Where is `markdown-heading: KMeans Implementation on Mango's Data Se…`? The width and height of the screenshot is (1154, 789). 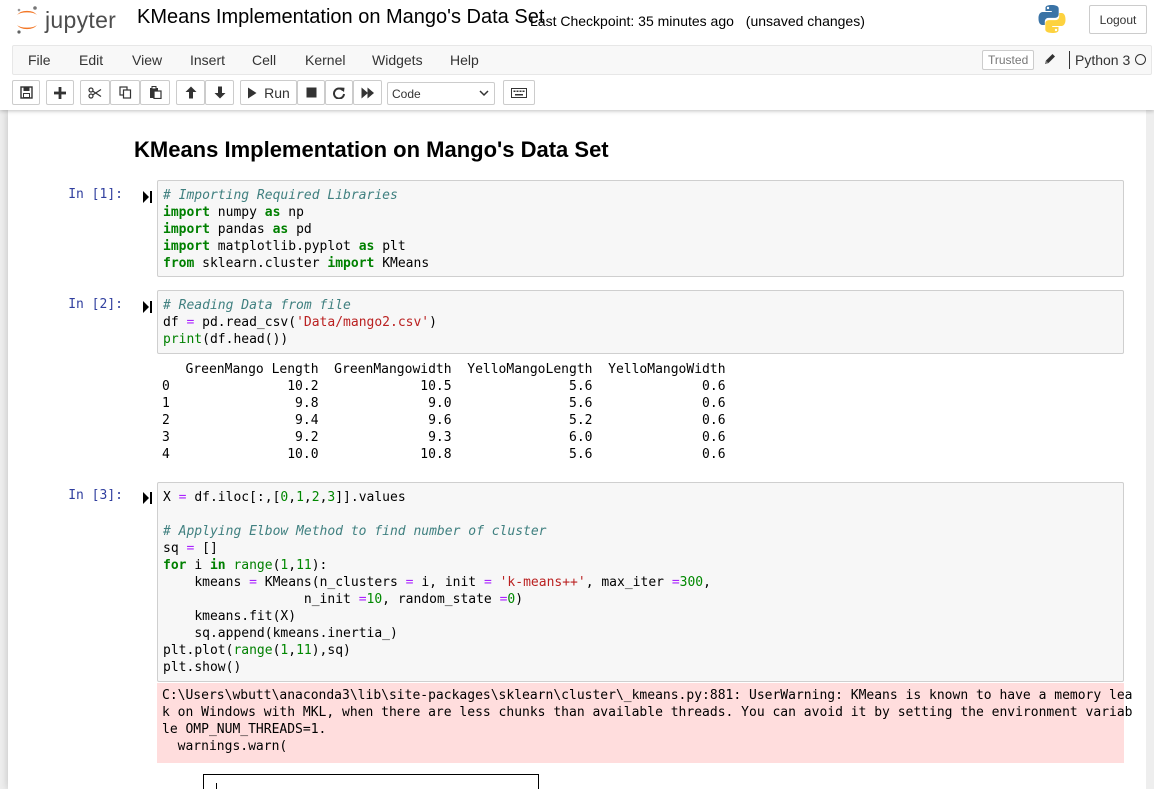 markdown-heading: KMeans Implementation on Mango's Data Se… is located at coordinates (371, 150).